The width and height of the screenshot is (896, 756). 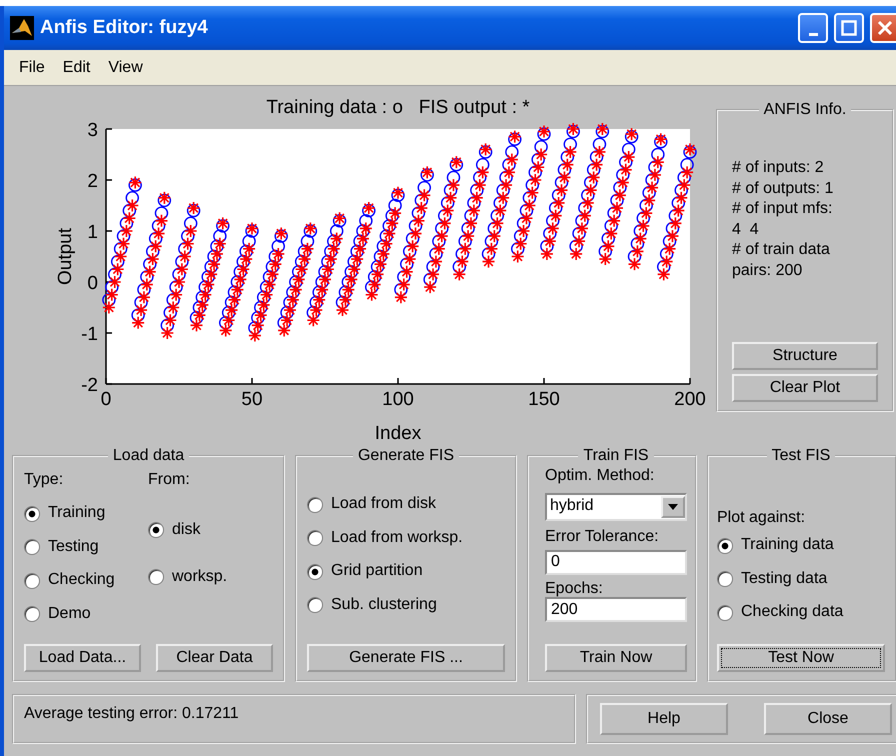 What do you see at coordinates (149, 456) in the screenshot?
I see `panel-title: Load data` at bounding box center [149, 456].